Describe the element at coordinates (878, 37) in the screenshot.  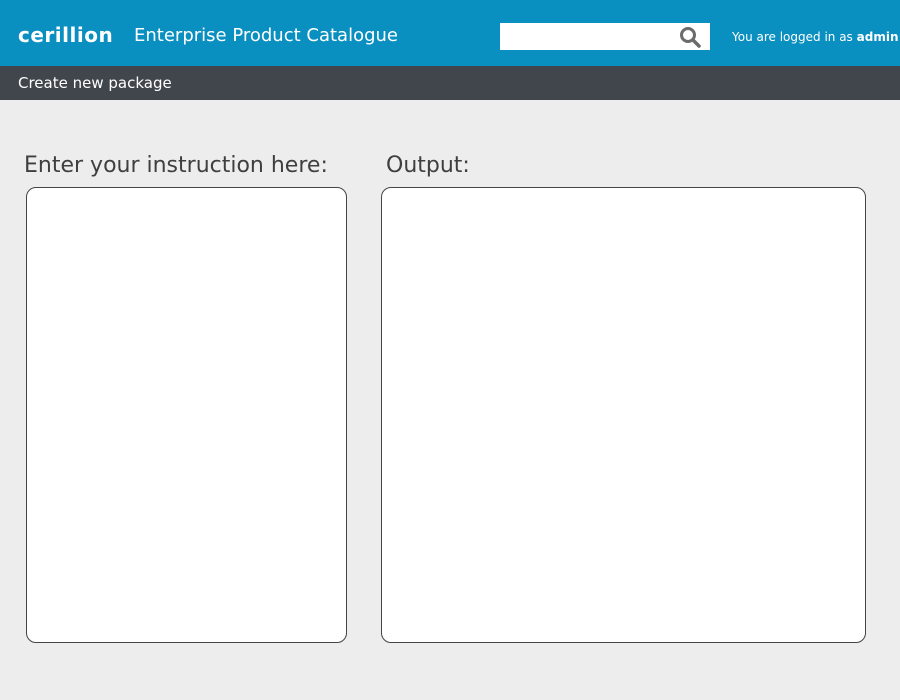
I see `login-username: admin` at that location.